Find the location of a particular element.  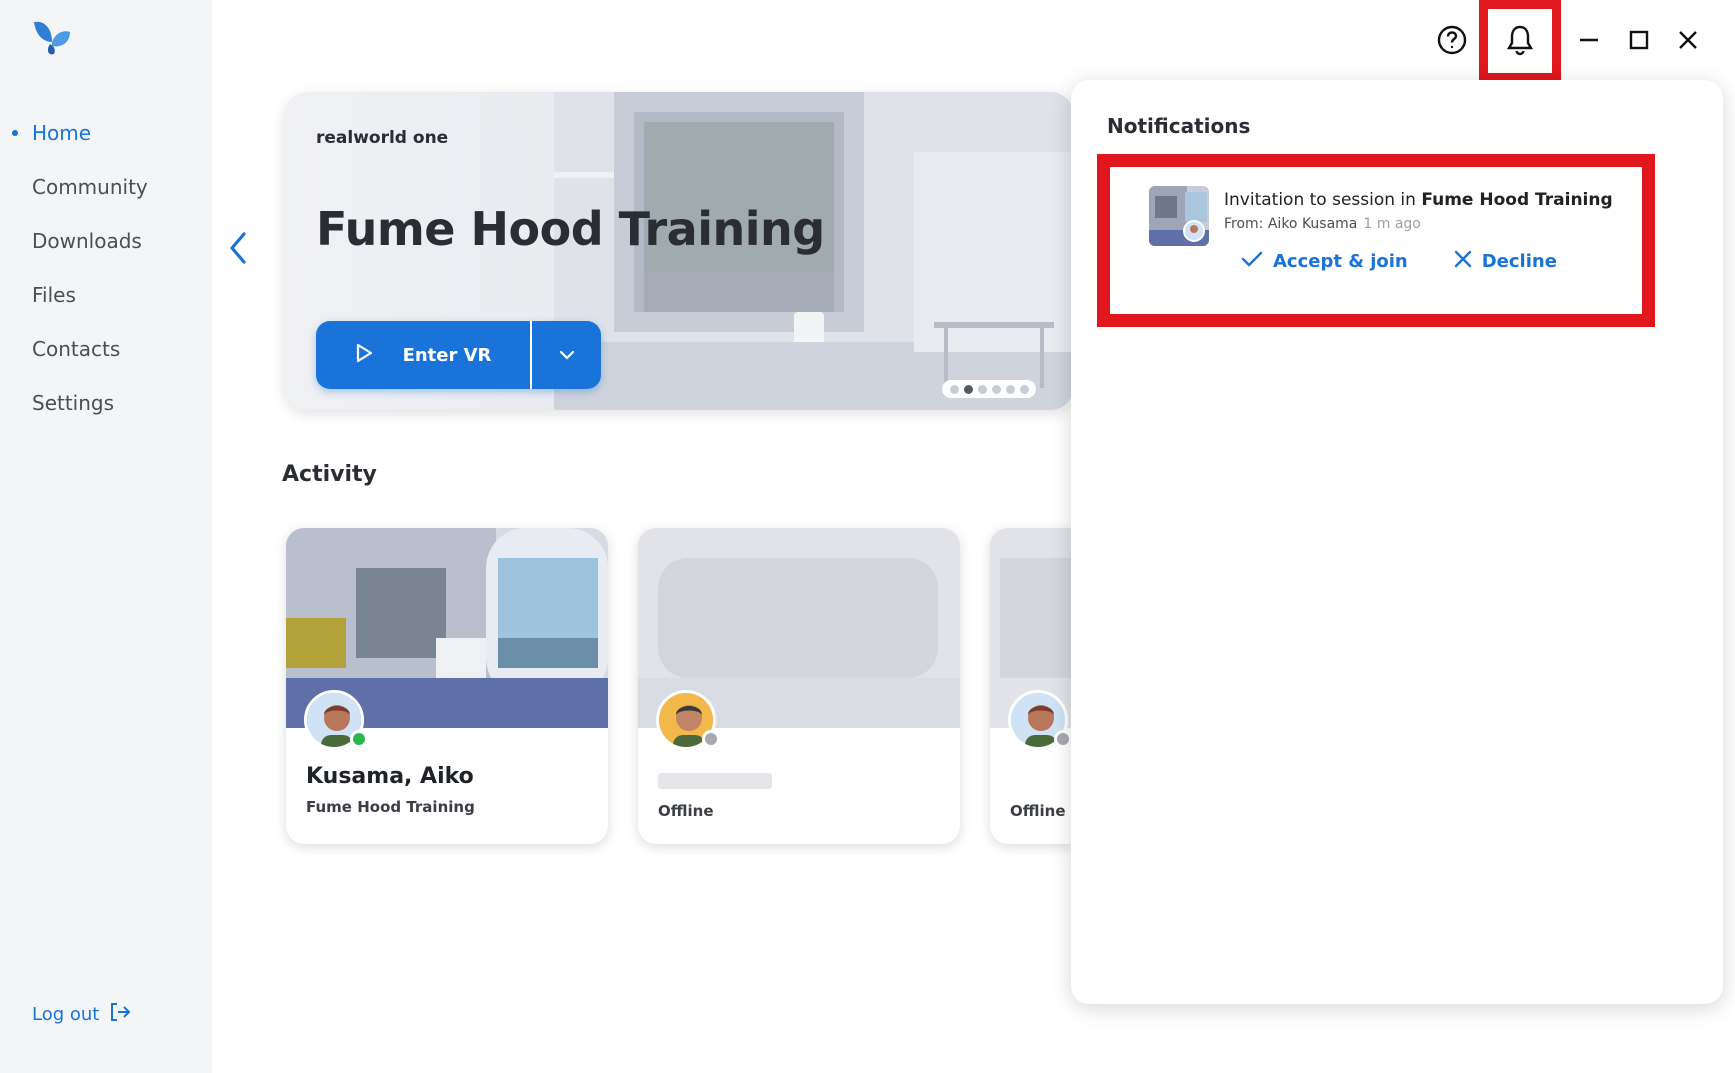

carousel-dots is located at coordinates (989, 389).